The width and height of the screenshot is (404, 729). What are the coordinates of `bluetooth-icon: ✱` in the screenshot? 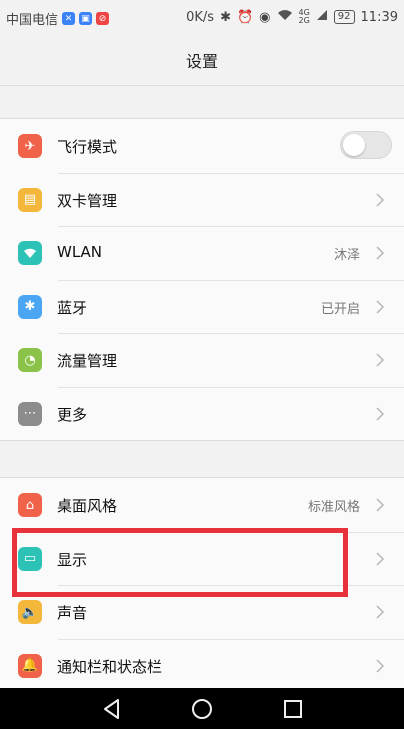 It's located at (30, 306).